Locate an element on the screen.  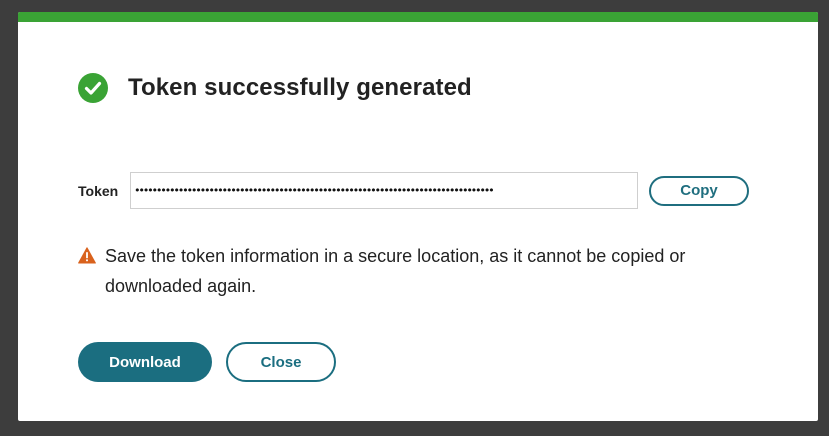
dialog-header: Token successfully generated is located at coordinates (275, 88).